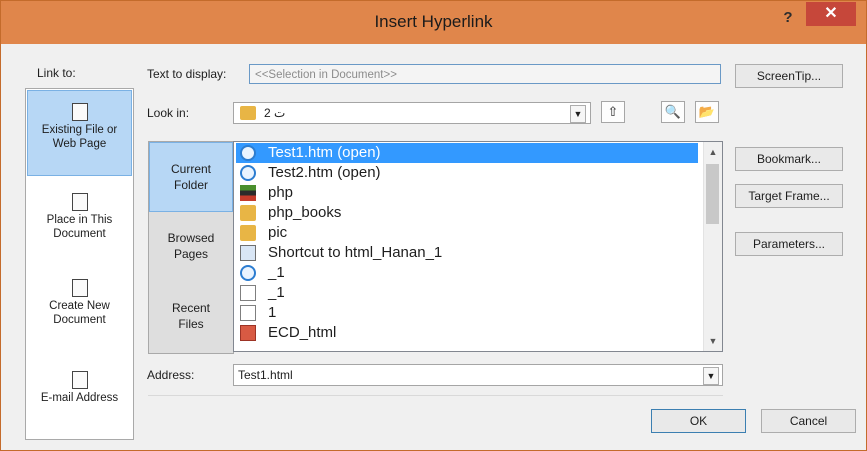 The width and height of the screenshot is (867, 451). What do you see at coordinates (171, 375) in the screenshot?
I see `address-label: Address:` at bounding box center [171, 375].